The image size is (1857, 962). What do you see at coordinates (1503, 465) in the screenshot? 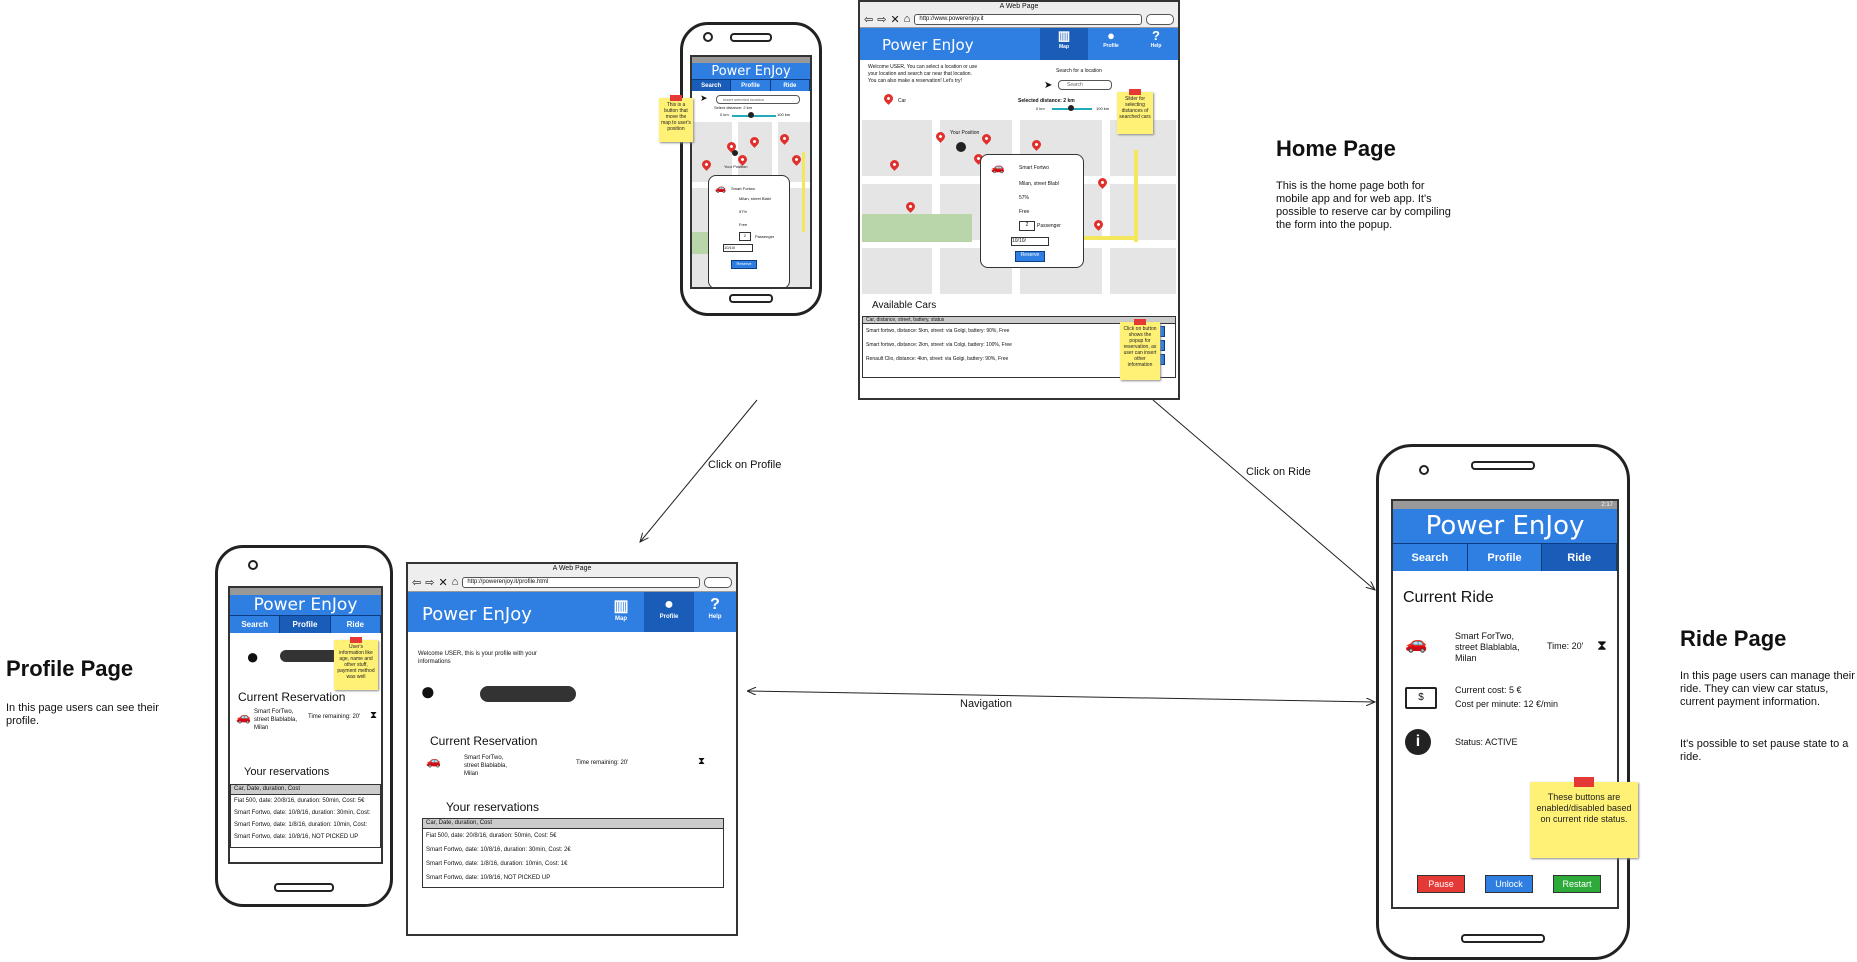
I see `phone-speaker` at bounding box center [1503, 465].